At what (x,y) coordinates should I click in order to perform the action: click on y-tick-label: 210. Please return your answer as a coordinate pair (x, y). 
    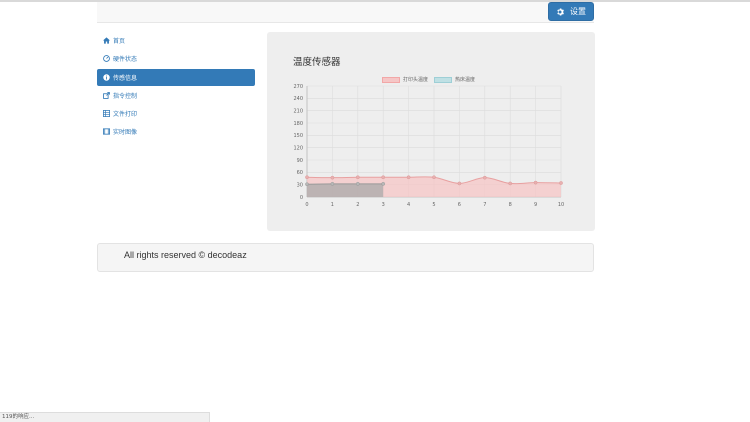
    Looking at the image, I should click on (298, 111).